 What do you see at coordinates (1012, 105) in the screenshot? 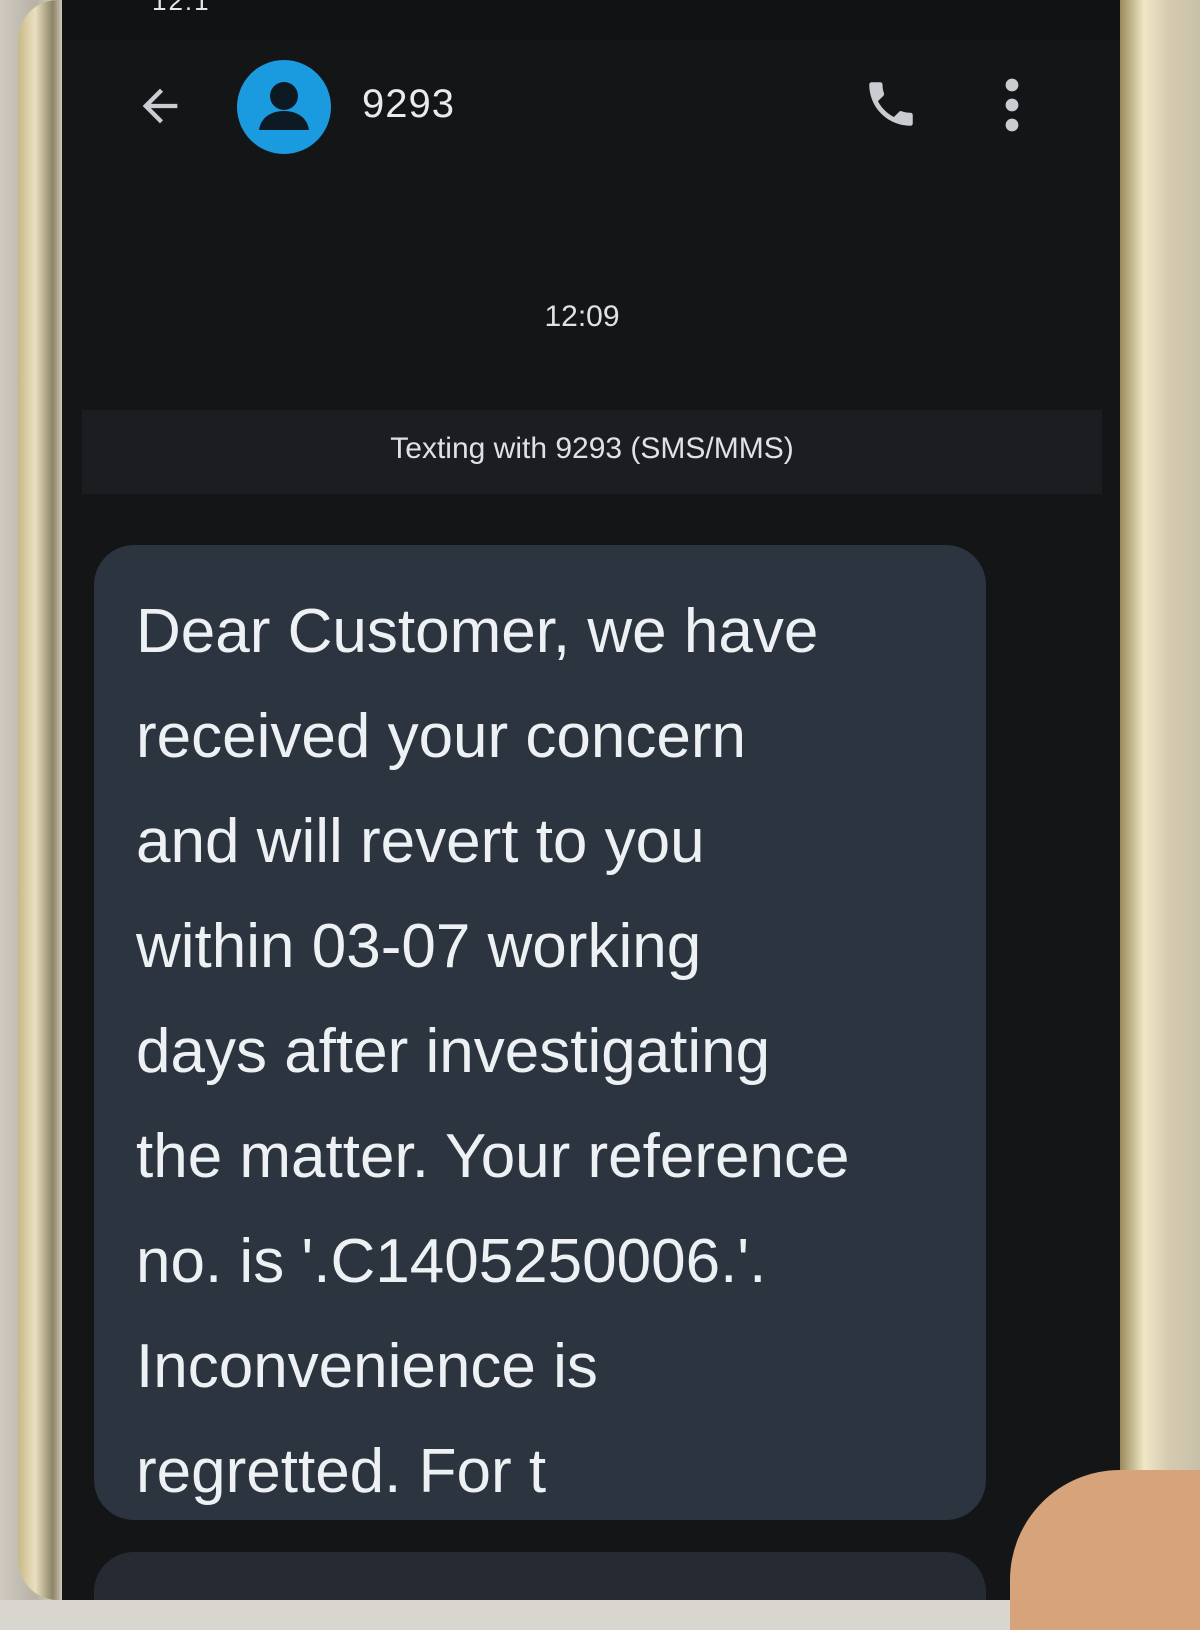
I see `more-vert-icon` at bounding box center [1012, 105].